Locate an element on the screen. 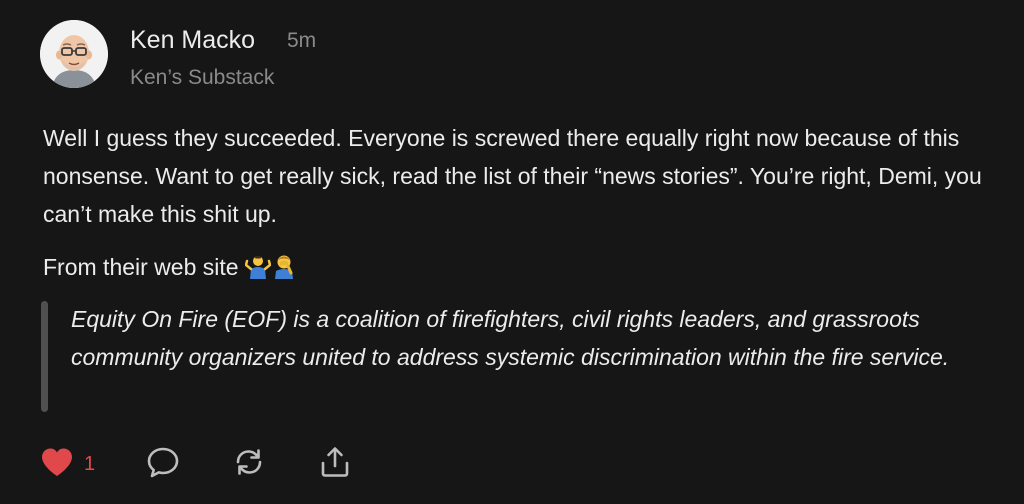 This screenshot has width=1024, height=504. like-button: 1 is located at coordinates (67, 464).